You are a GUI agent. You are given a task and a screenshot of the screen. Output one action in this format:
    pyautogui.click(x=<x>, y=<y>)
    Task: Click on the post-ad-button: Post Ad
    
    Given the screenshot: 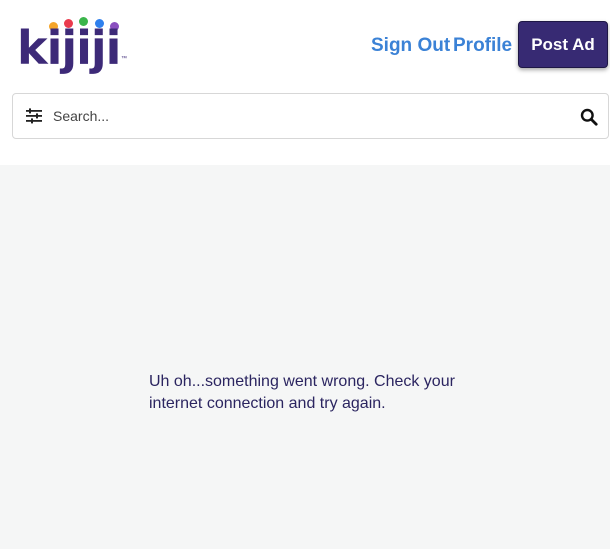 What is the action you would take?
    pyautogui.click(x=563, y=44)
    